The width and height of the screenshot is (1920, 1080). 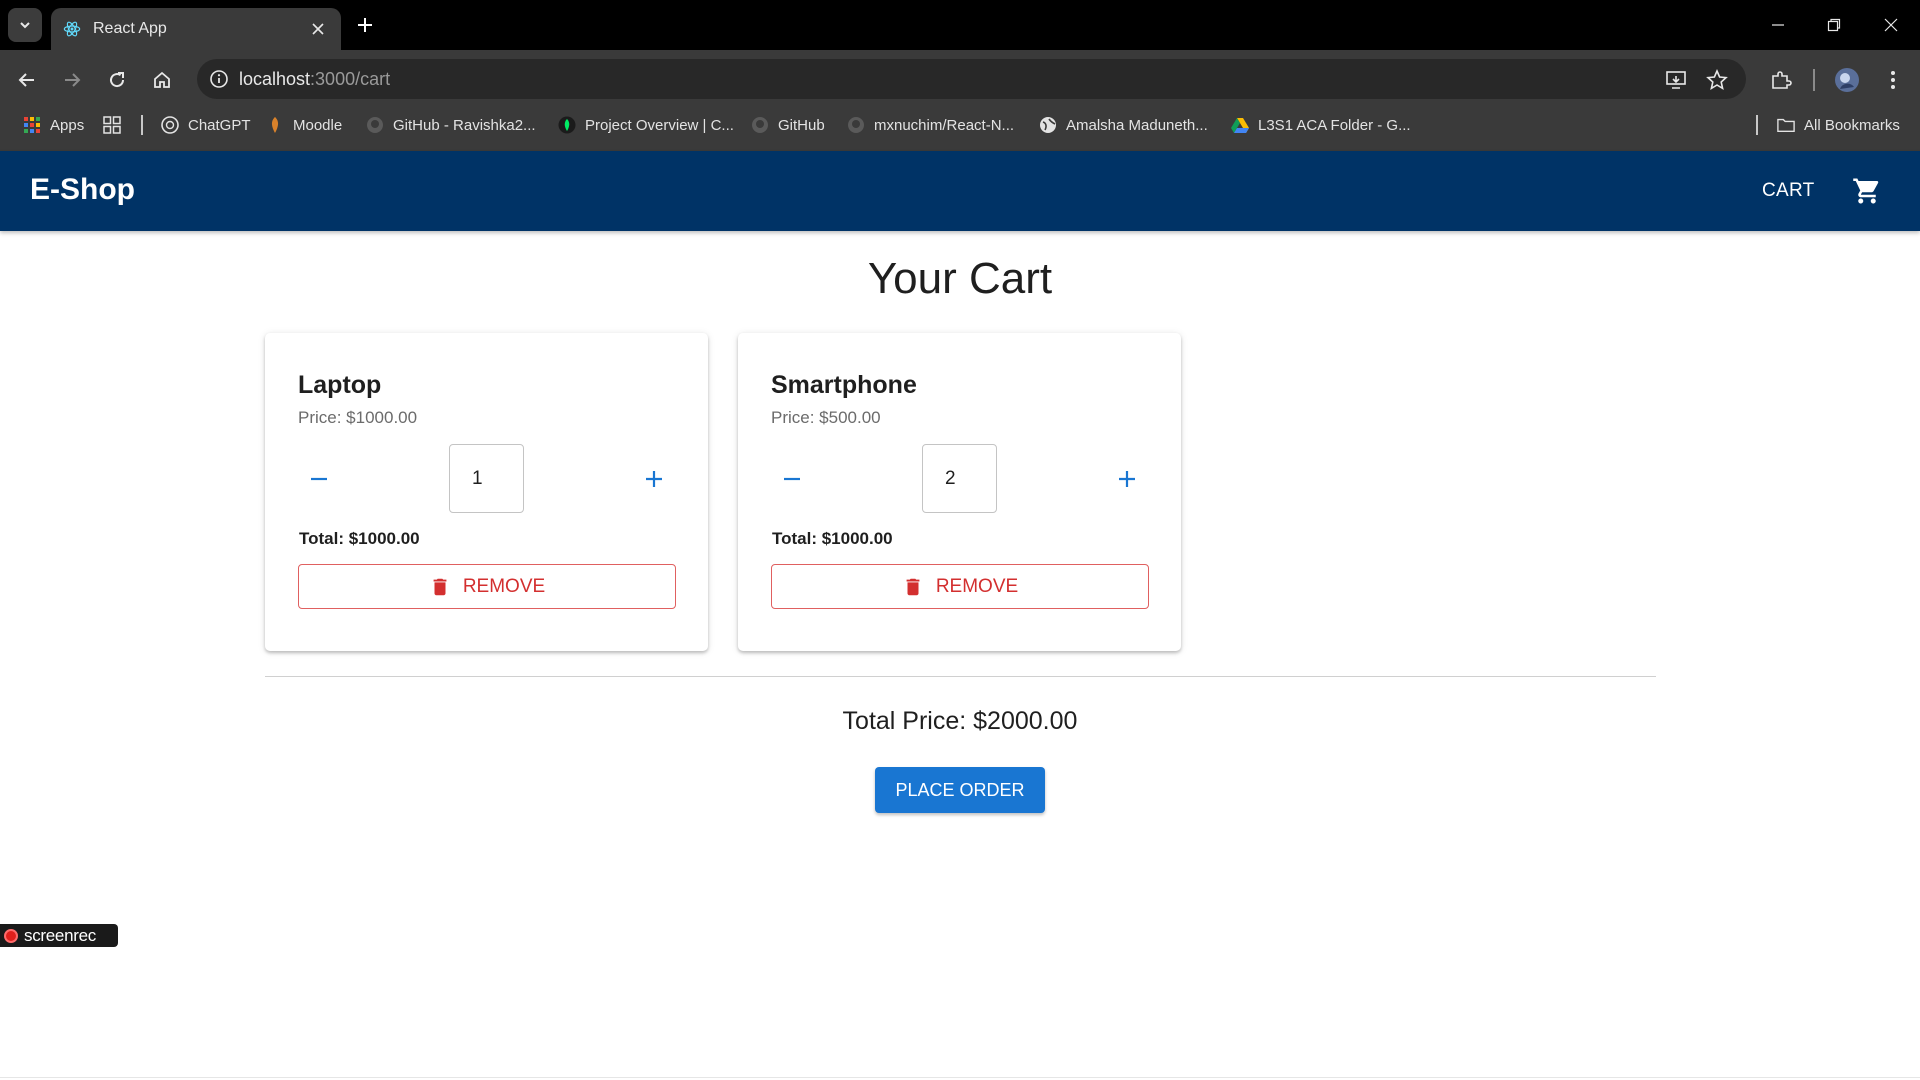 What do you see at coordinates (959, 478) in the screenshot?
I see `quantity-input: 2` at bounding box center [959, 478].